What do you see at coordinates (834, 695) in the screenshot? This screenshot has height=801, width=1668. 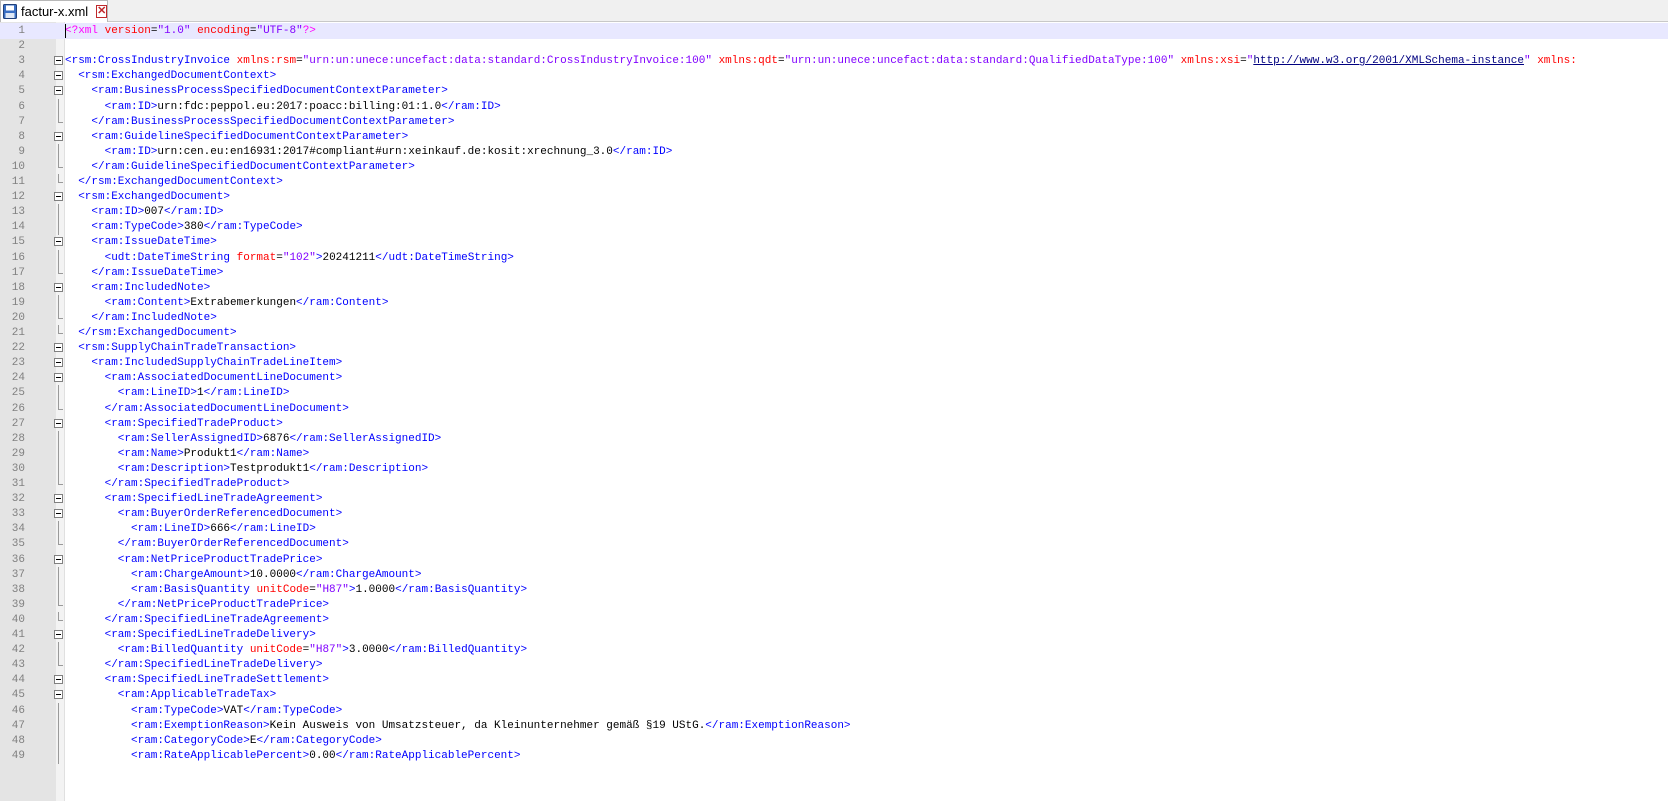 I see `code-line: 45 <ram:ApplicableTradeTax>` at bounding box center [834, 695].